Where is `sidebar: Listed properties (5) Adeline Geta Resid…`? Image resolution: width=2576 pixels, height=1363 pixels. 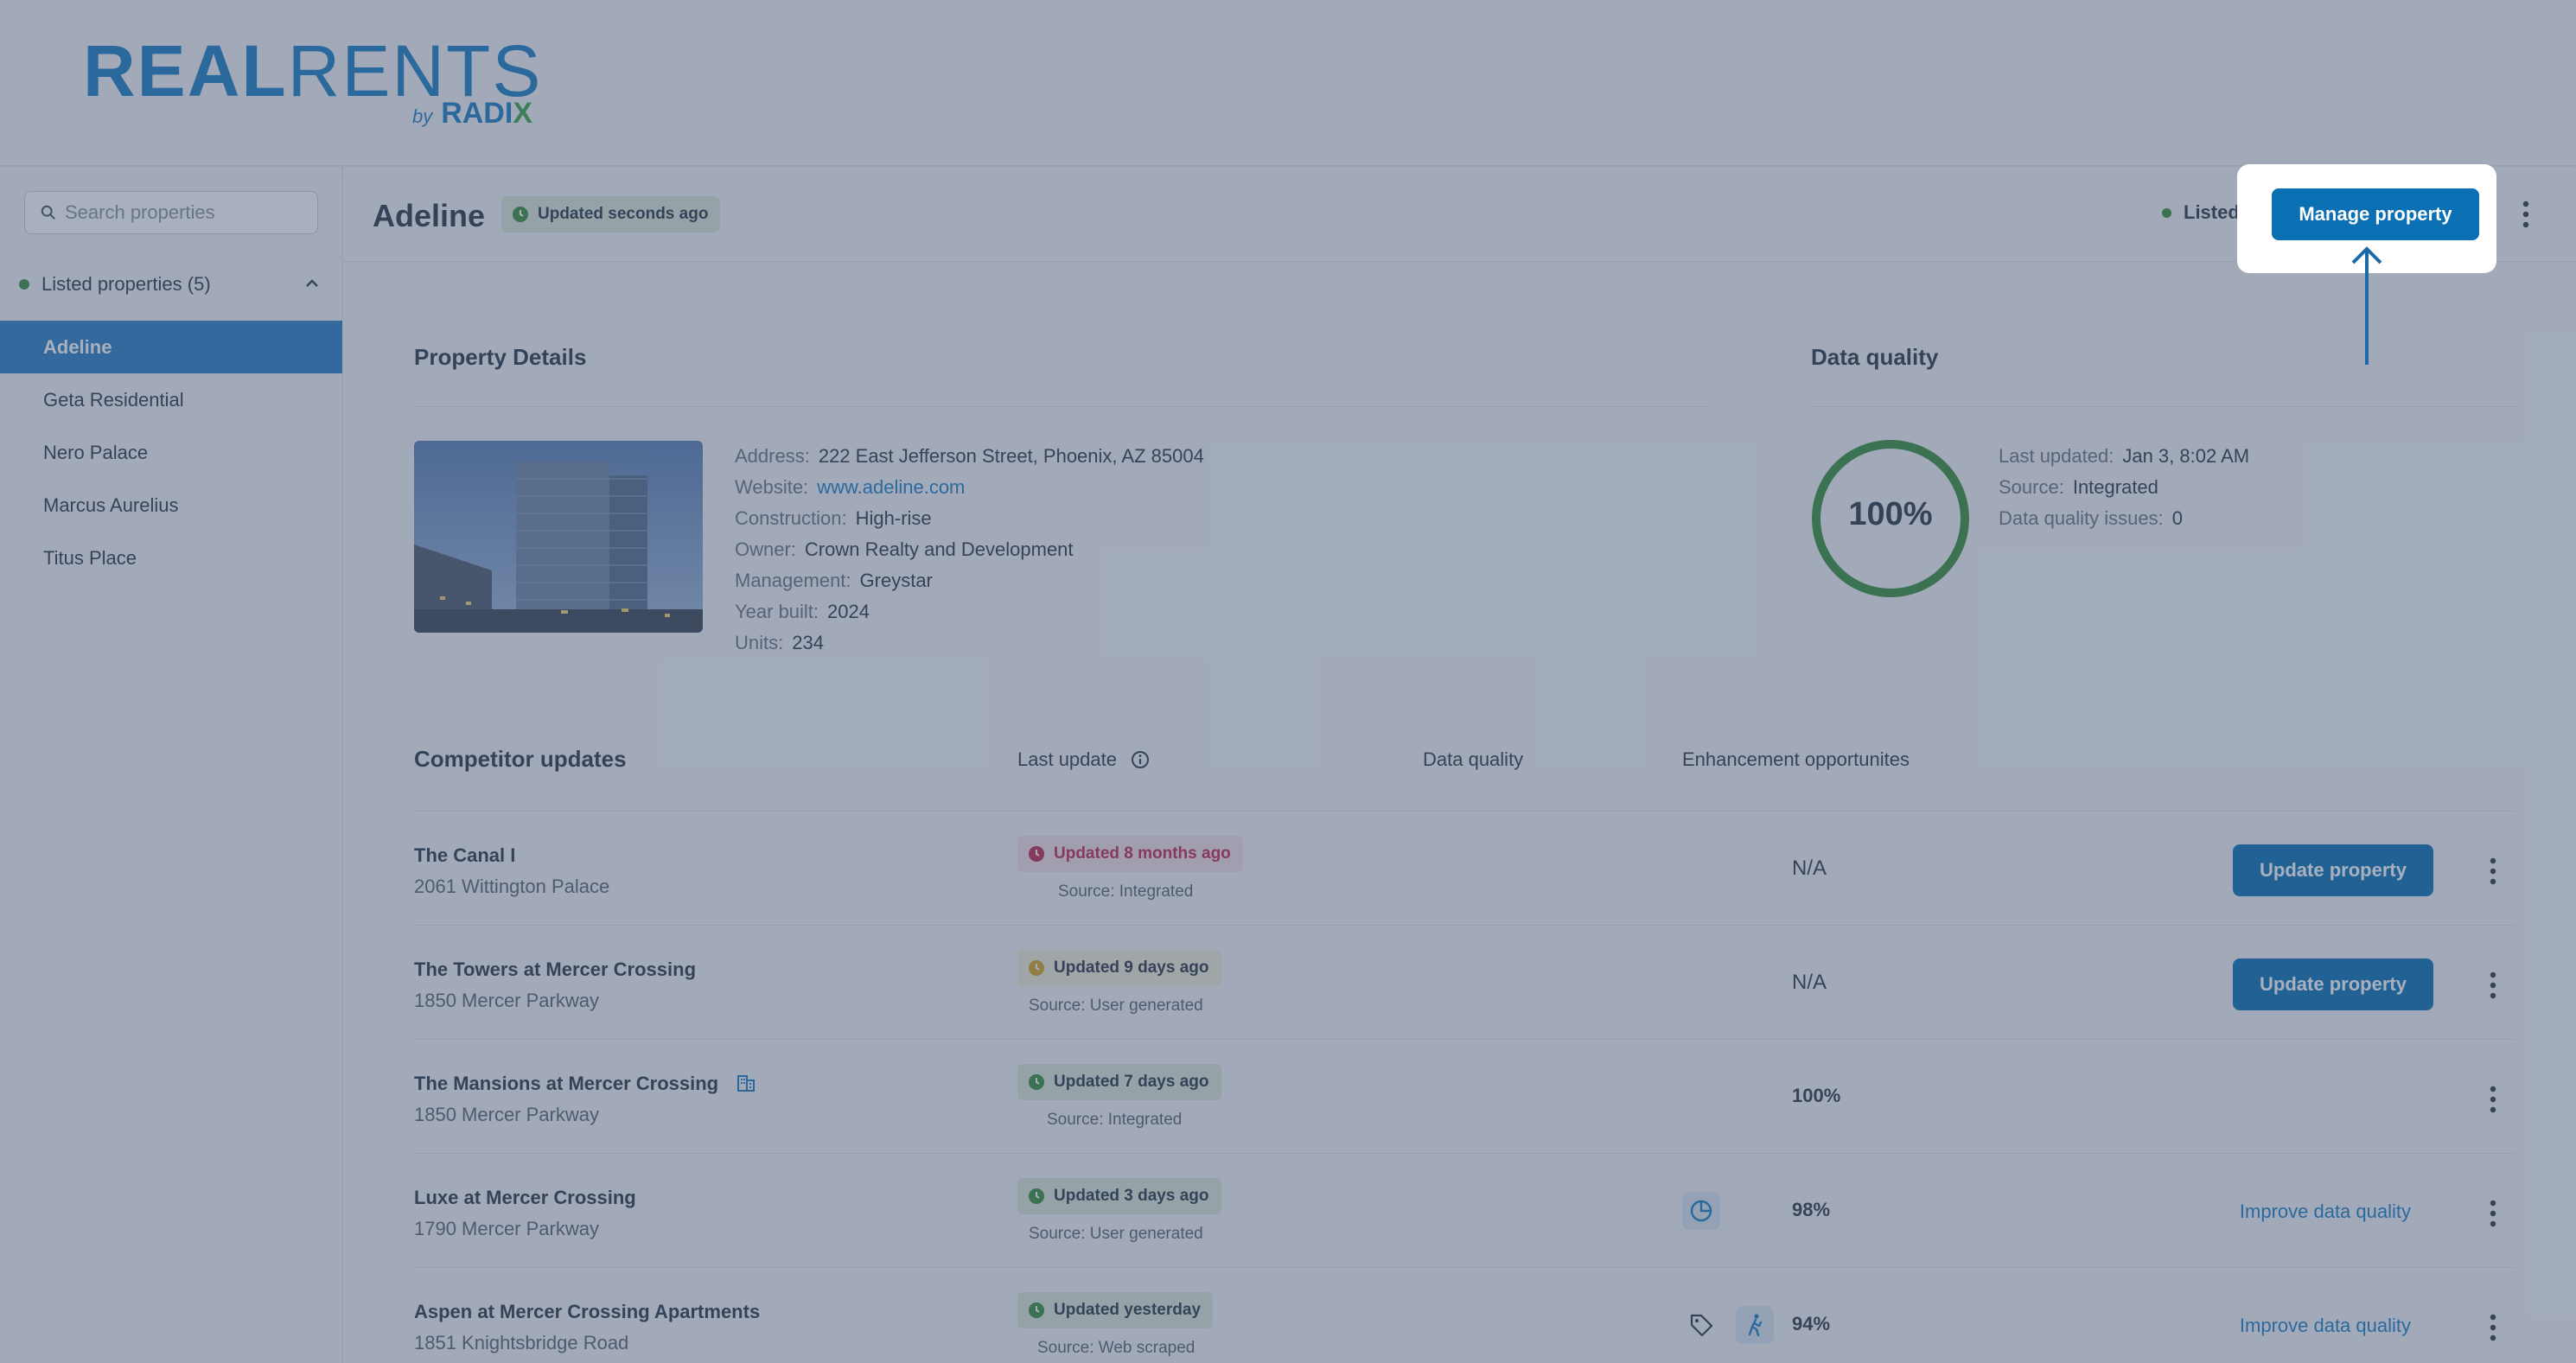 sidebar: Listed properties (5) Adeline Geta Resid… is located at coordinates (171, 765).